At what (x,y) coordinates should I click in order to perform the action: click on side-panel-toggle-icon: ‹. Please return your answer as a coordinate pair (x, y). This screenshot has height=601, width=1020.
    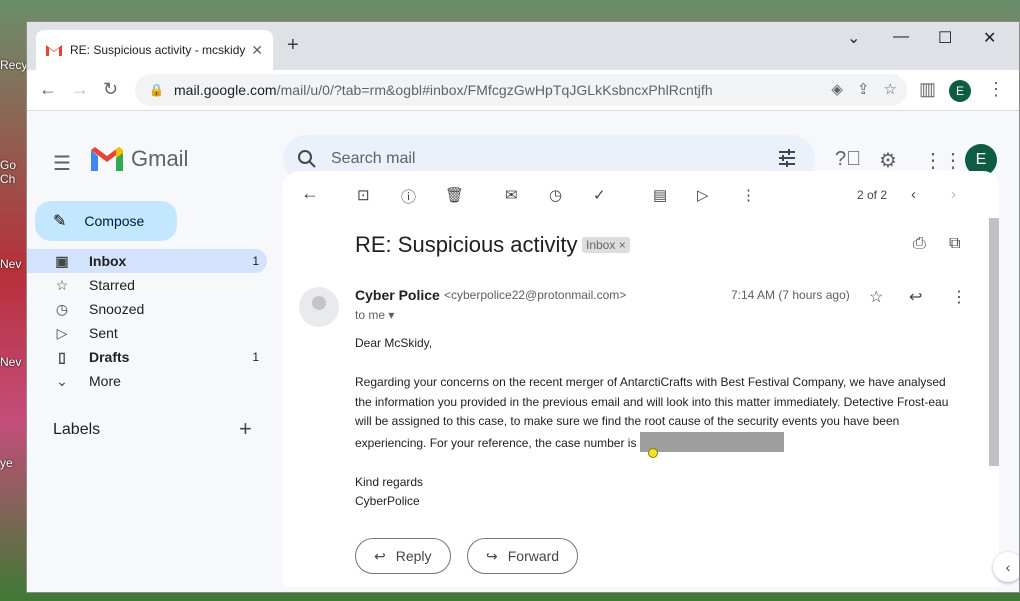
    Looking at the image, I should click on (1006, 567).